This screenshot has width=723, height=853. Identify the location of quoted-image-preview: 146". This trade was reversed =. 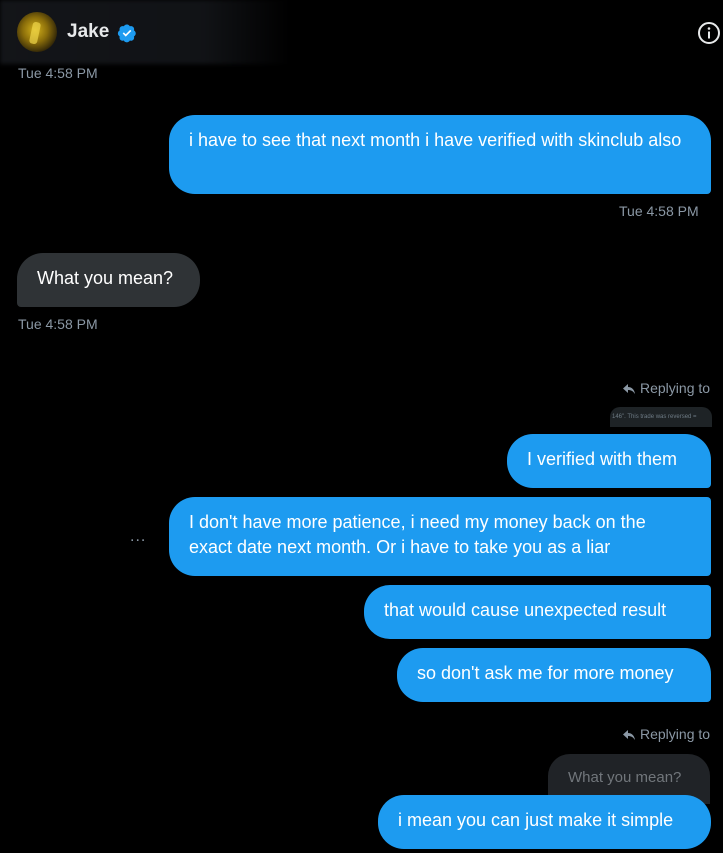
(661, 417).